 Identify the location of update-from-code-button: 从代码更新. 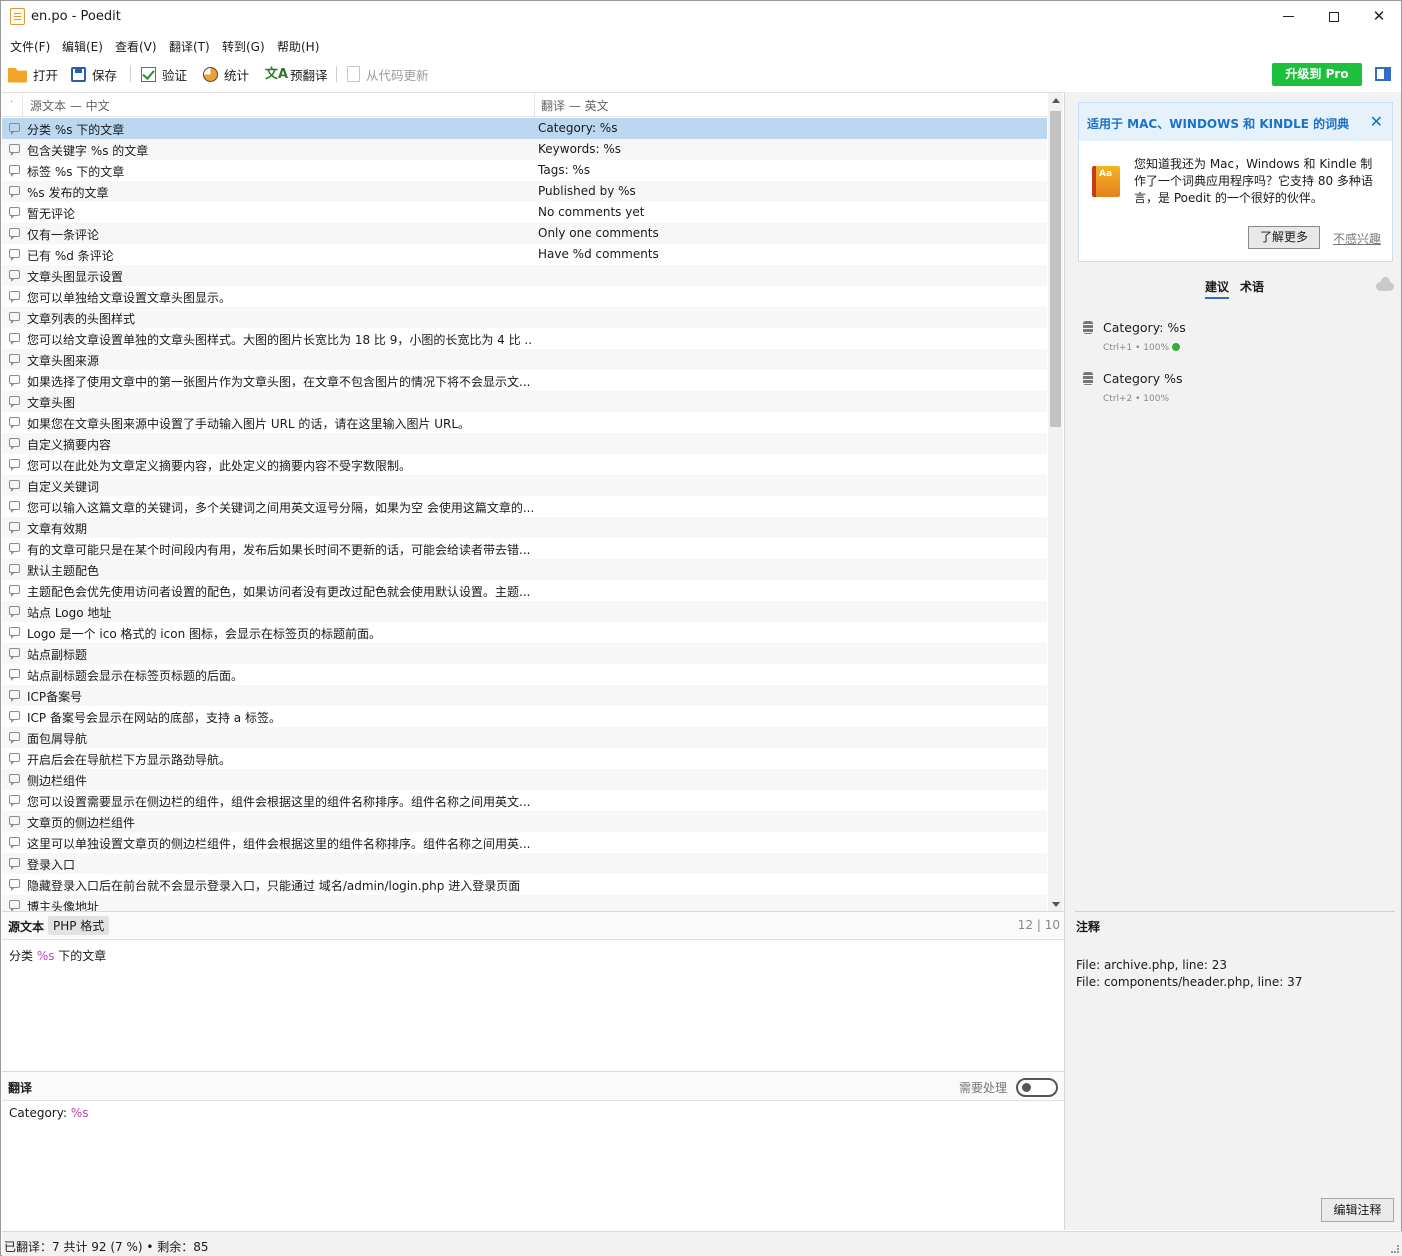
(388, 74).